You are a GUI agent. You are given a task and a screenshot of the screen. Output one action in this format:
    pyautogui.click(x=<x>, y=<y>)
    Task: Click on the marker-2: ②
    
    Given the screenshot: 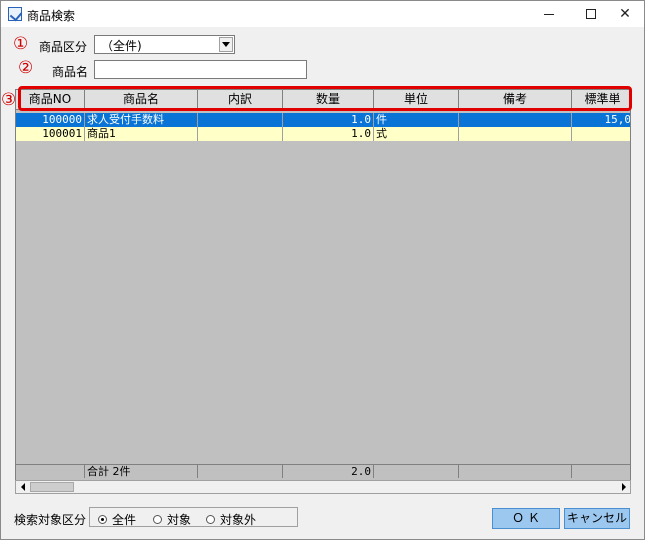 What is the action you would take?
    pyautogui.click(x=26, y=68)
    